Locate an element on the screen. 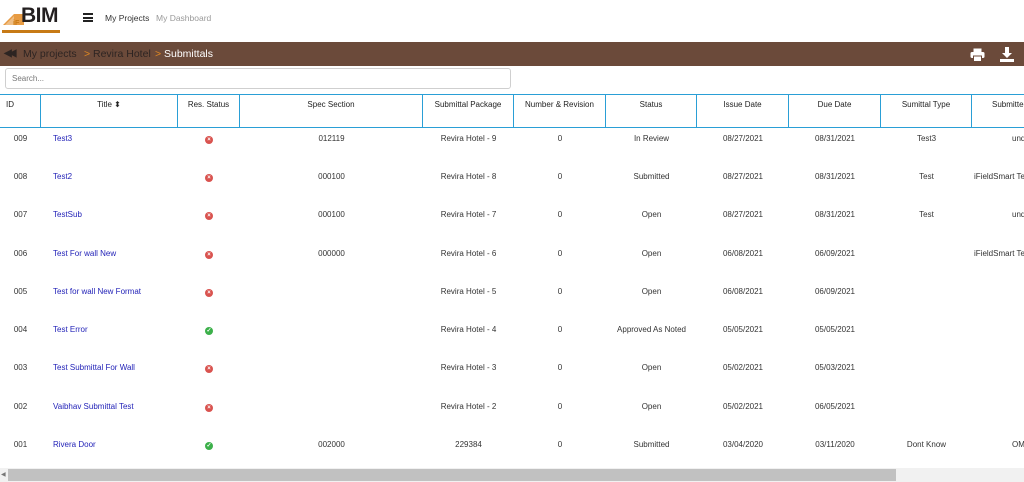 The image size is (1024, 482). cell-spec: 000100 is located at coordinates (331, 176).